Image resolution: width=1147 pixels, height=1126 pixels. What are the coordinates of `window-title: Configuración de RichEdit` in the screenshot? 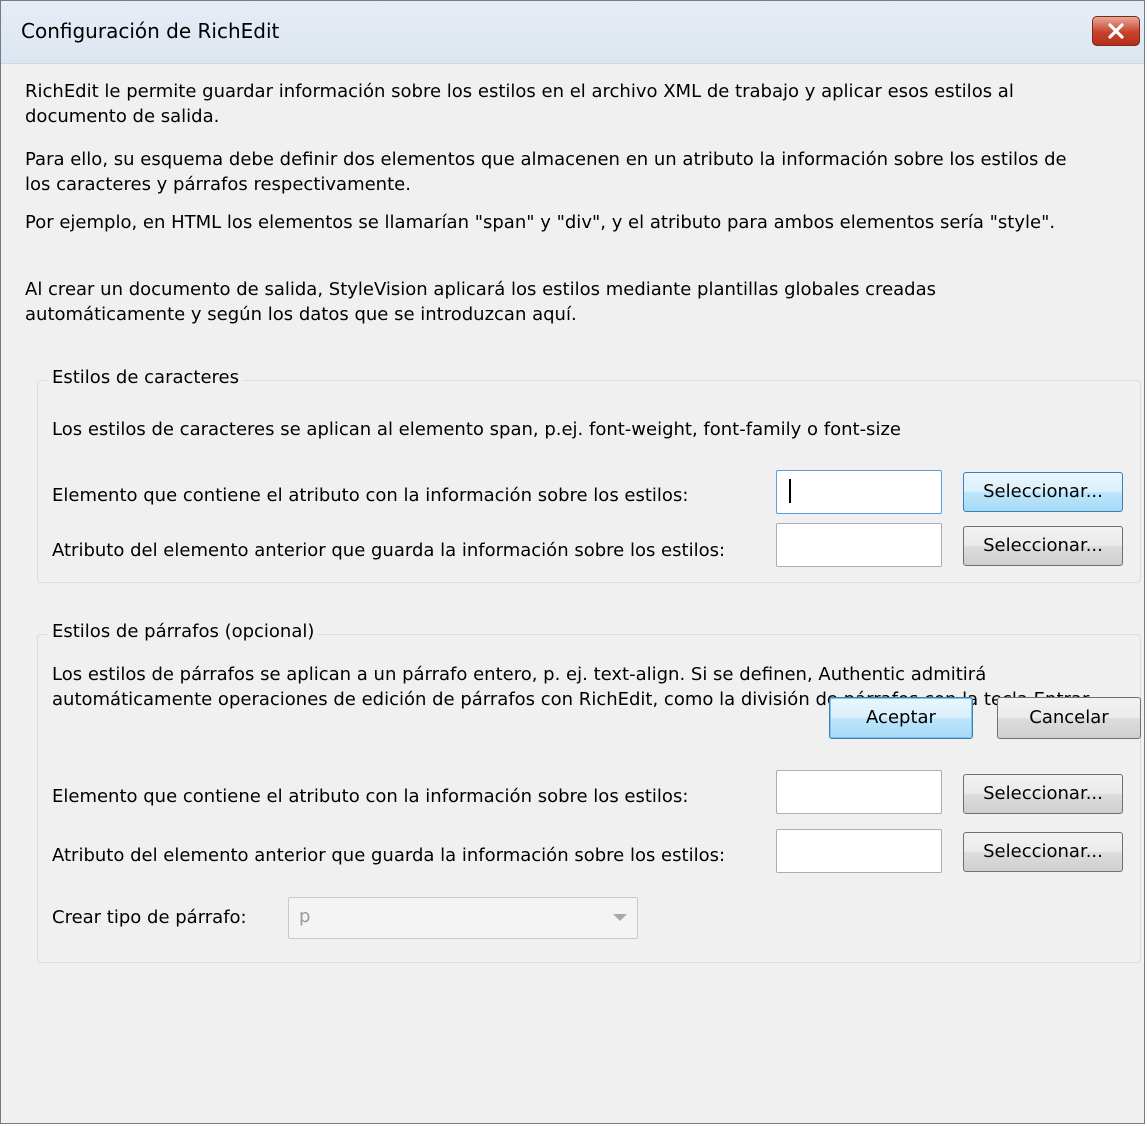 It's located at (150, 31).